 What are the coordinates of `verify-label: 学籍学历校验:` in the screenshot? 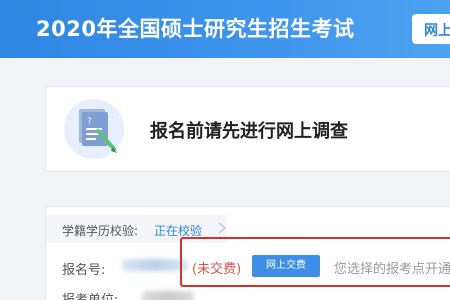 It's located at (100, 231).